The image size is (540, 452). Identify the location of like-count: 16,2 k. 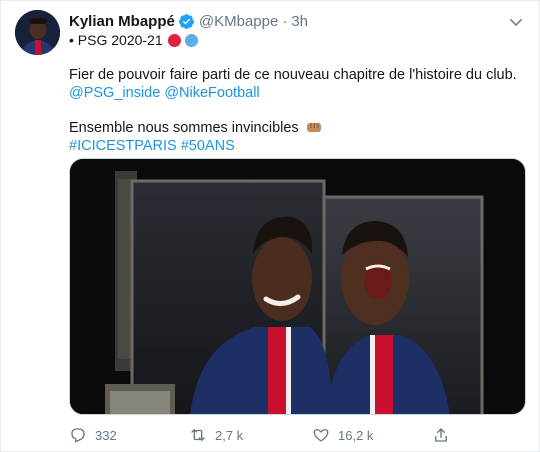
(356, 435).